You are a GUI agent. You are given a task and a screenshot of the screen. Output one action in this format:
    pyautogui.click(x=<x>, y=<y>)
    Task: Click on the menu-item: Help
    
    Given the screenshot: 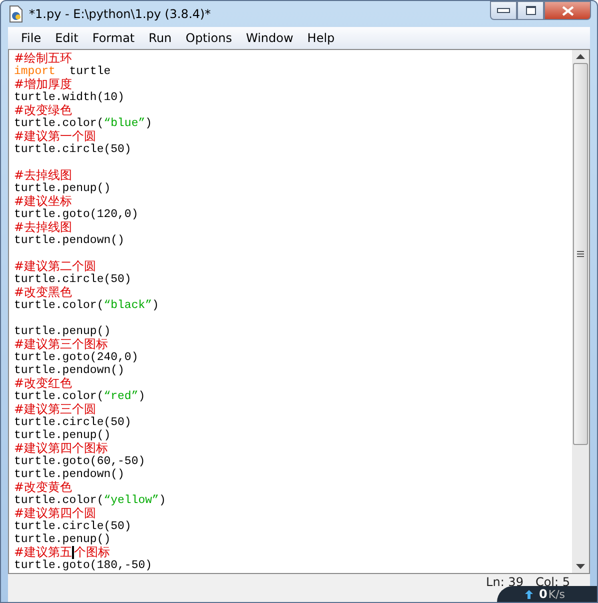 What is the action you would take?
    pyautogui.click(x=321, y=38)
    